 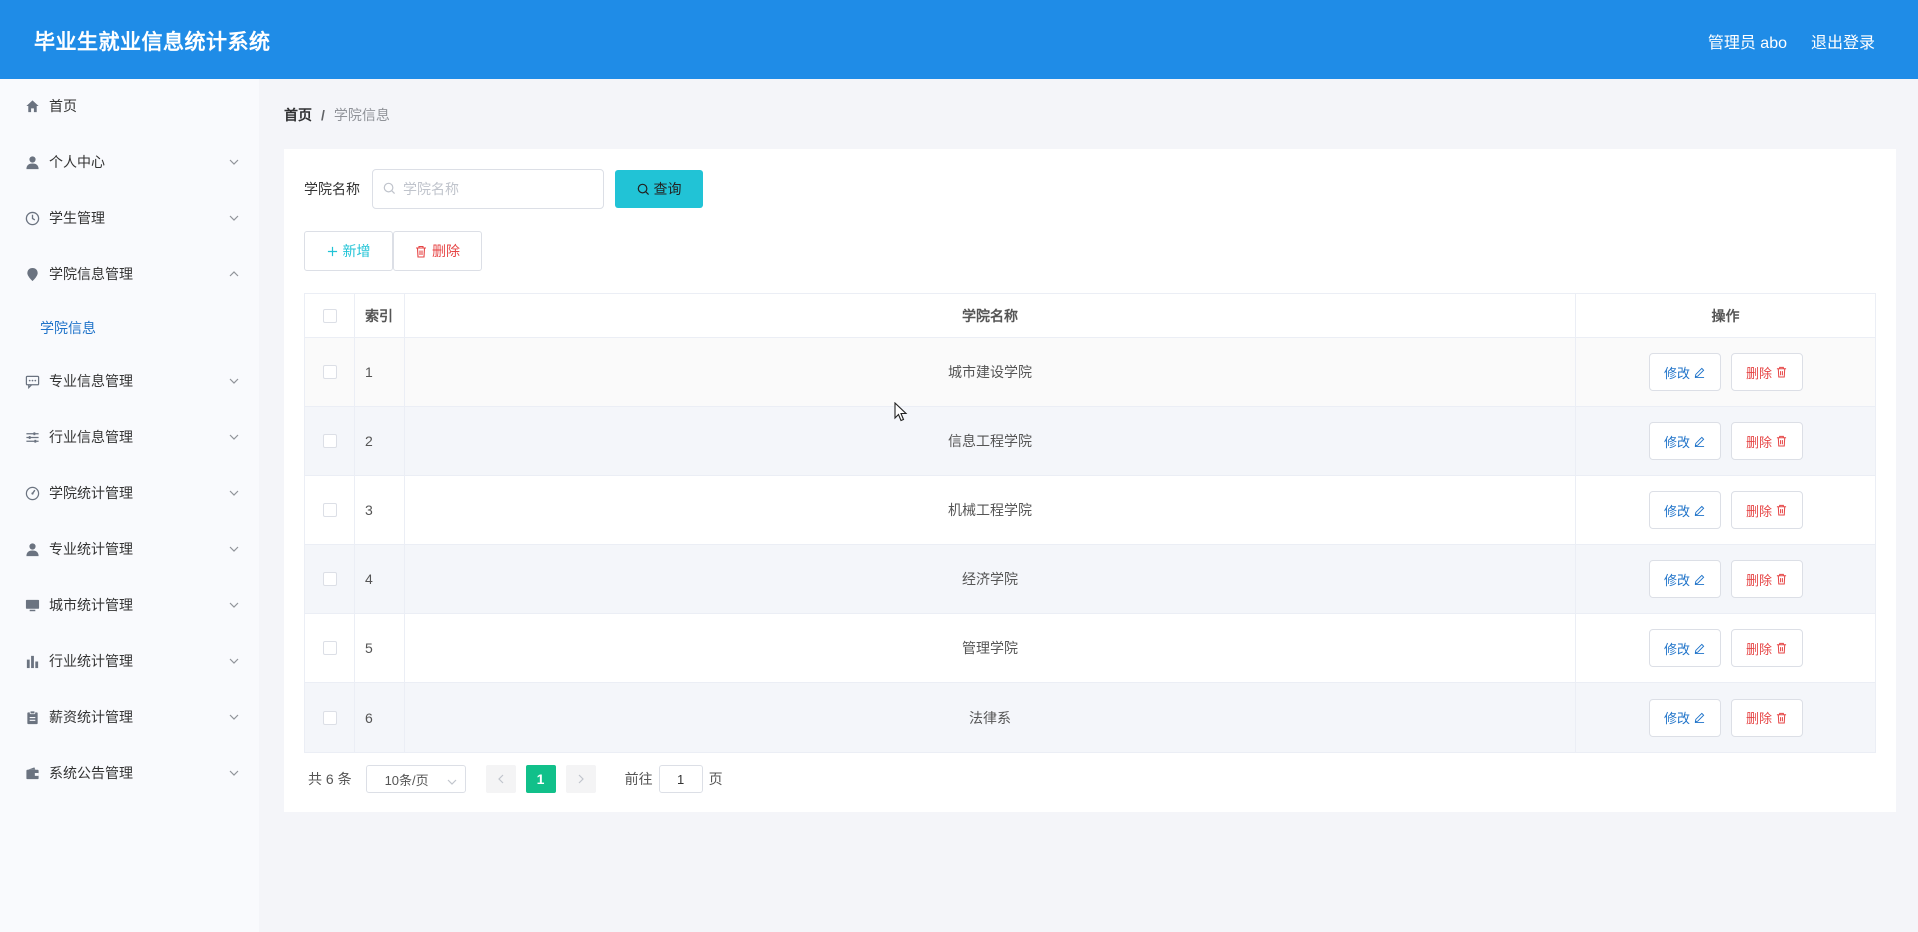 I want to click on table-row: 5 管理学院 修改 删除, so click(x=1090, y=648).